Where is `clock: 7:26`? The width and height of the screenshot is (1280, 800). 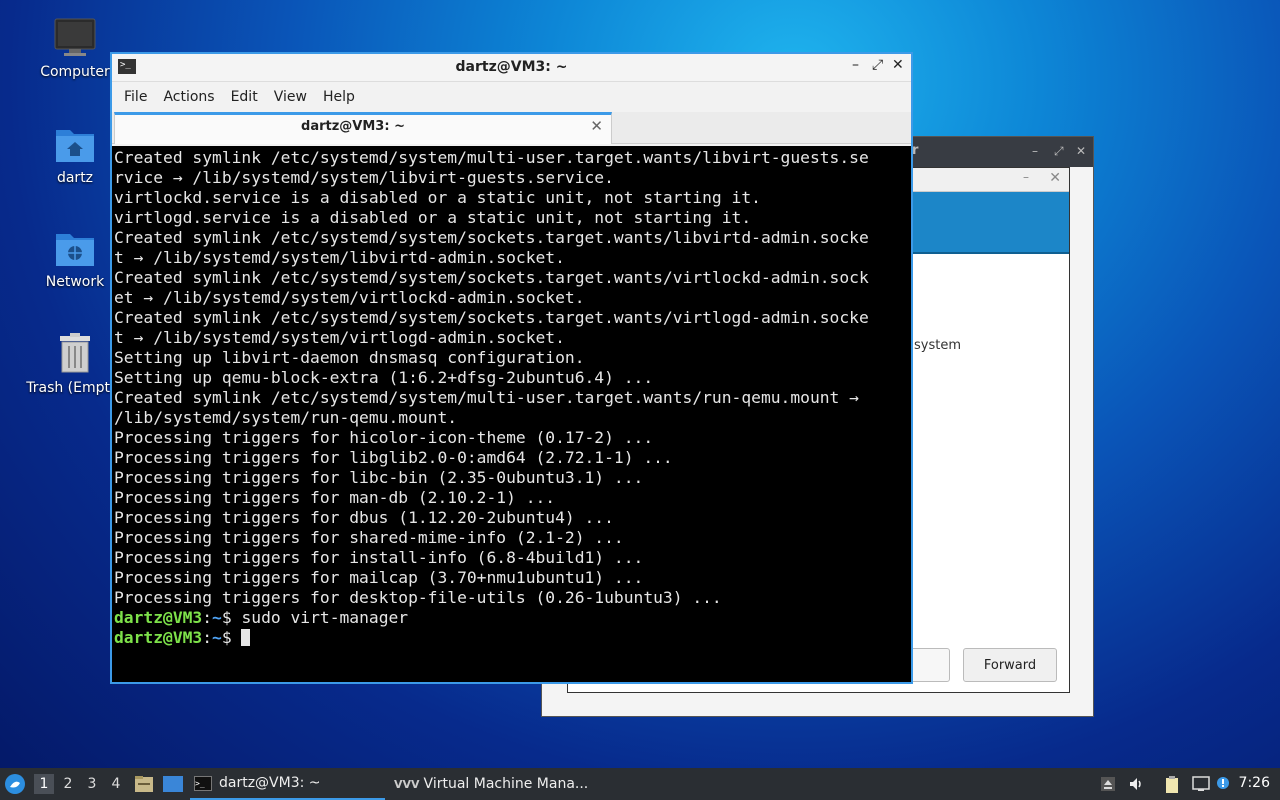 clock: 7:26 is located at coordinates (1254, 783).